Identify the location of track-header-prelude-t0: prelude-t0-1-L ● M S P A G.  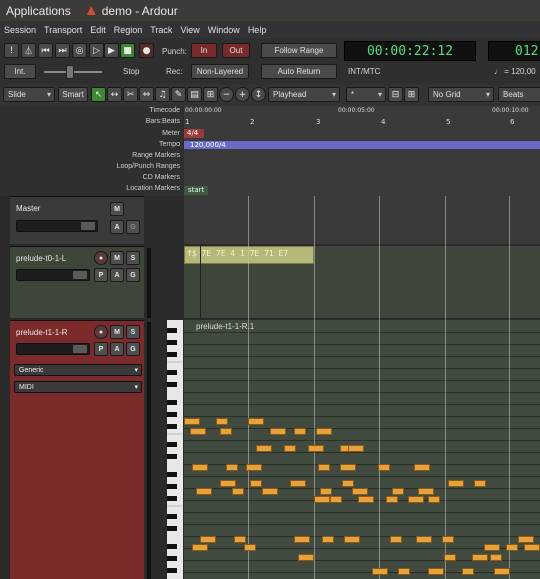
(77, 282).